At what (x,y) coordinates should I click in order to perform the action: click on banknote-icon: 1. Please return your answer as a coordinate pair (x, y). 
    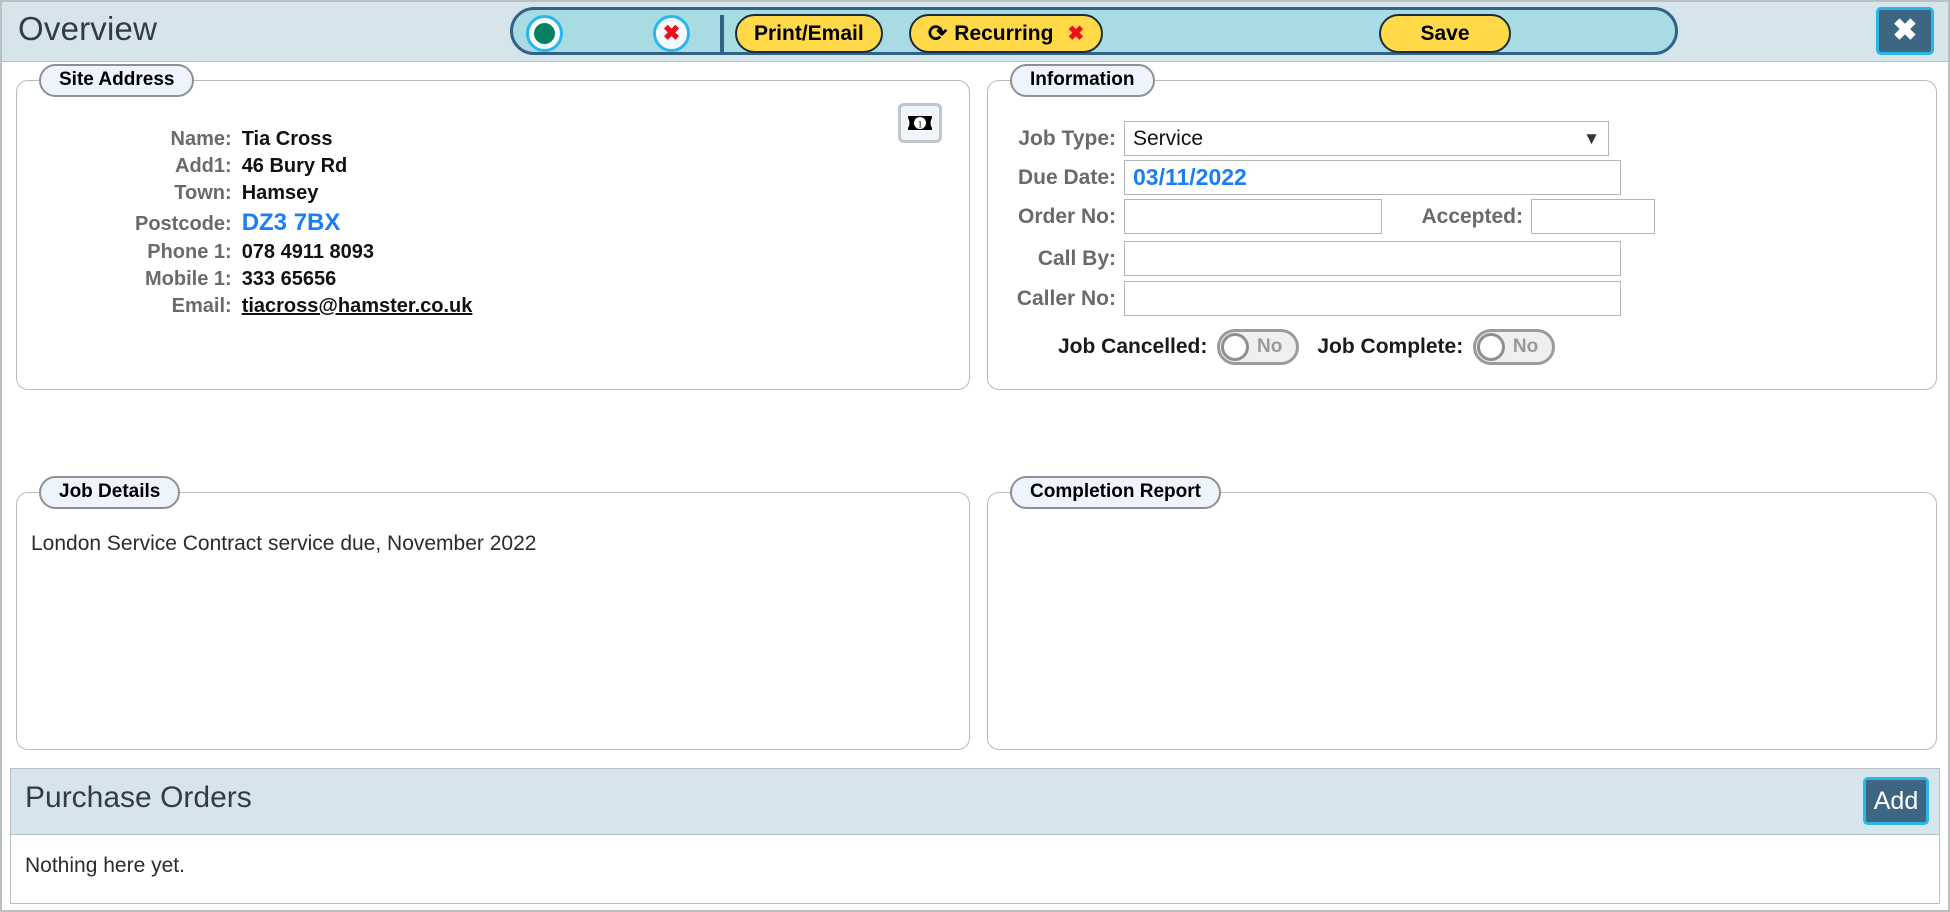
    Looking at the image, I should click on (920, 123).